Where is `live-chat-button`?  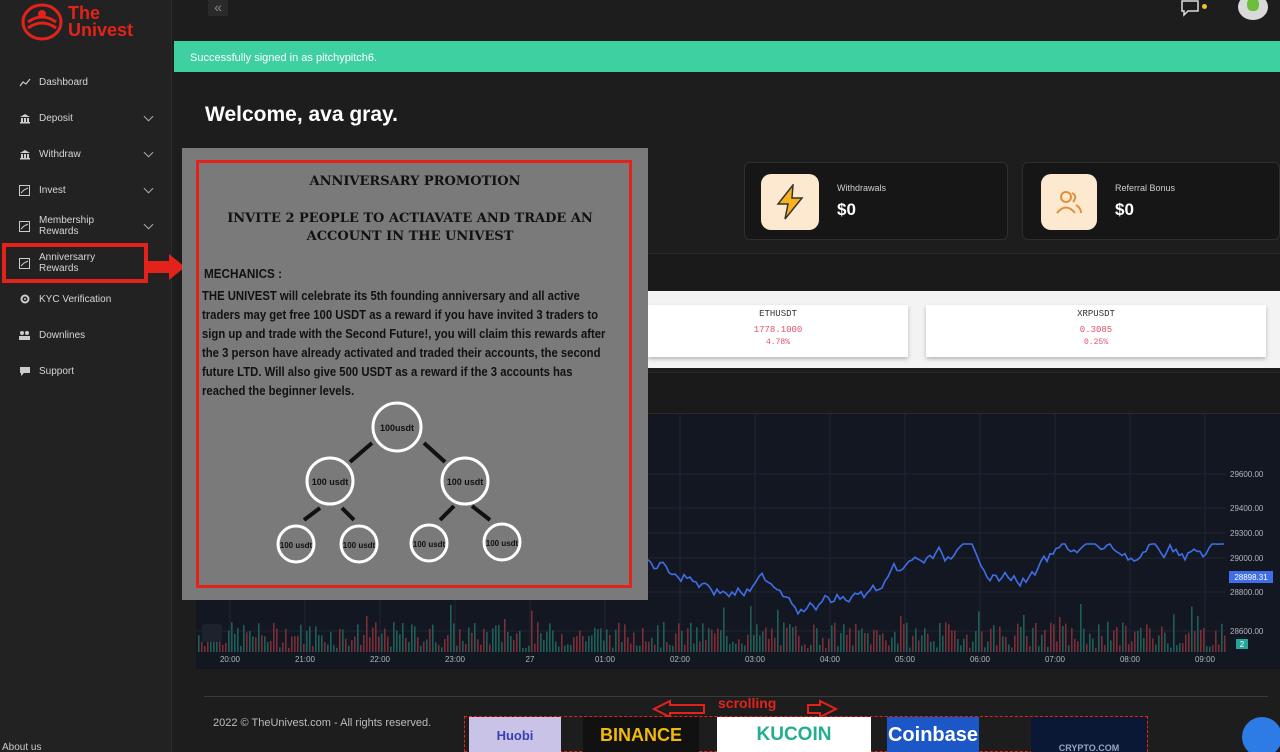 live-chat-button is located at coordinates (1261, 734).